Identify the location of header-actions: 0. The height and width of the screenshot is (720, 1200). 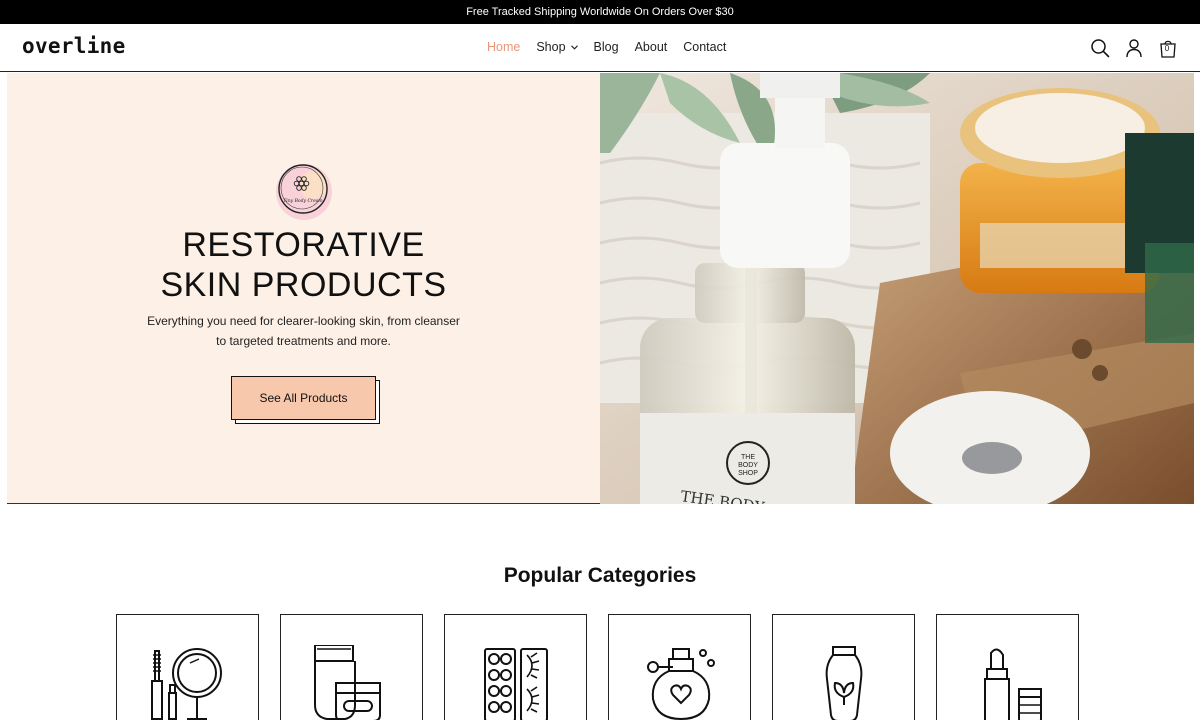
(1134, 48).